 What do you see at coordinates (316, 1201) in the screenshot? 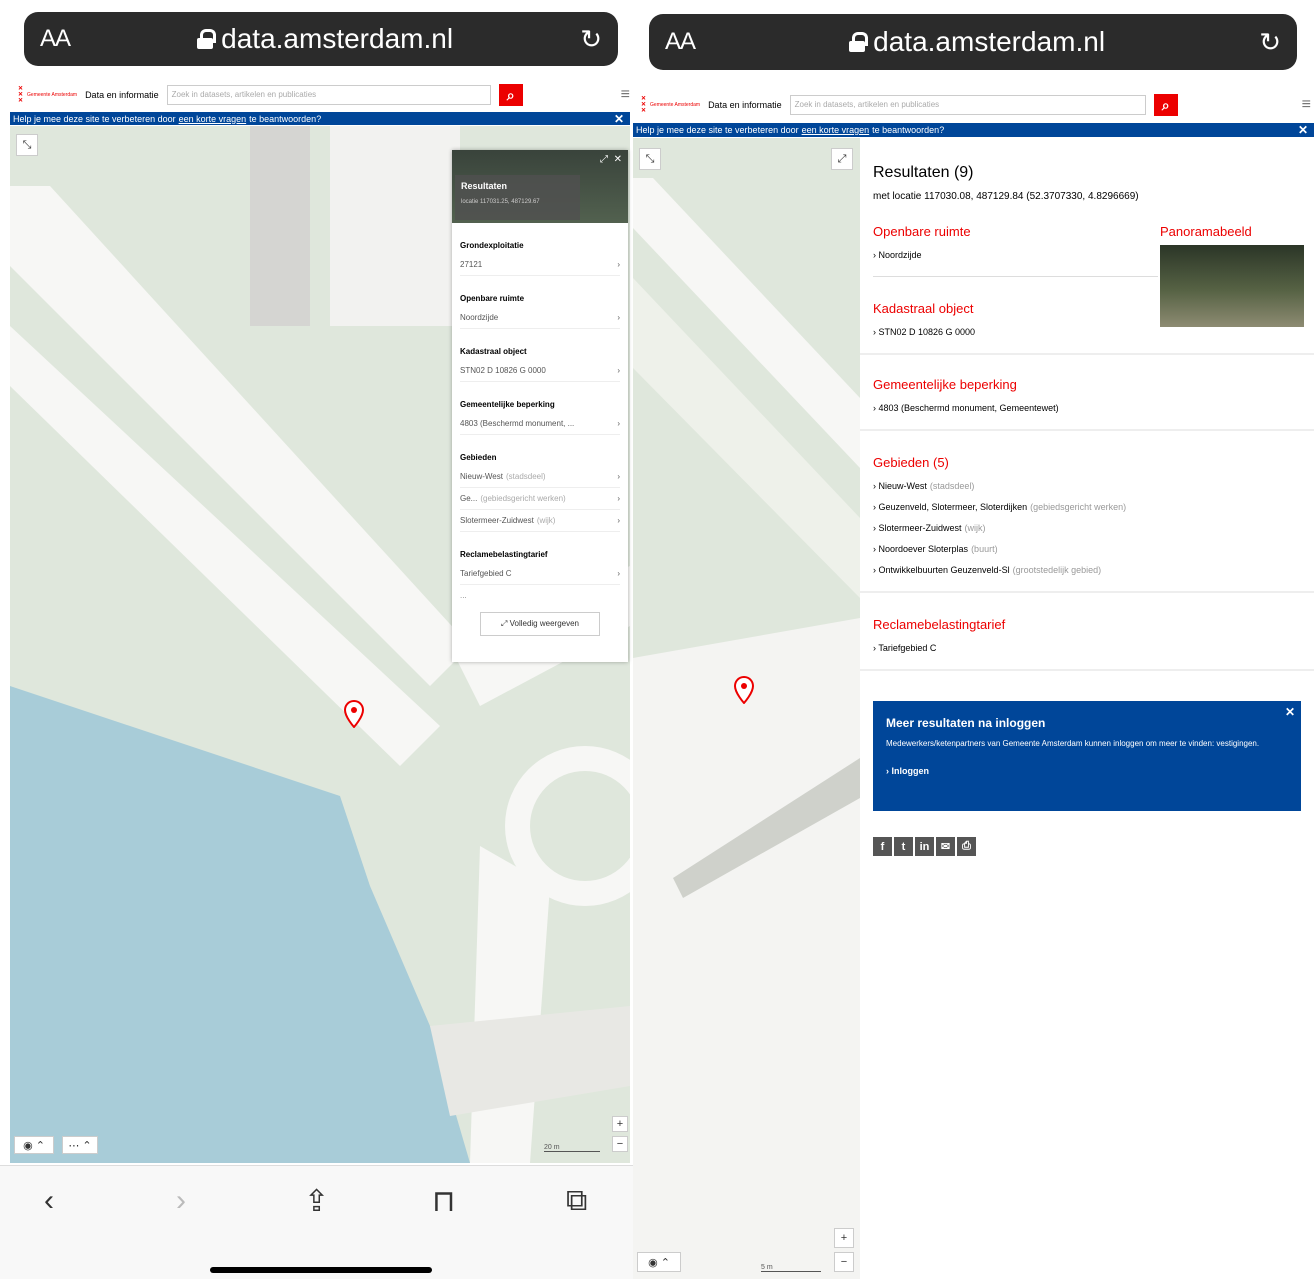
I see `share-icon: ⇪` at bounding box center [316, 1201].